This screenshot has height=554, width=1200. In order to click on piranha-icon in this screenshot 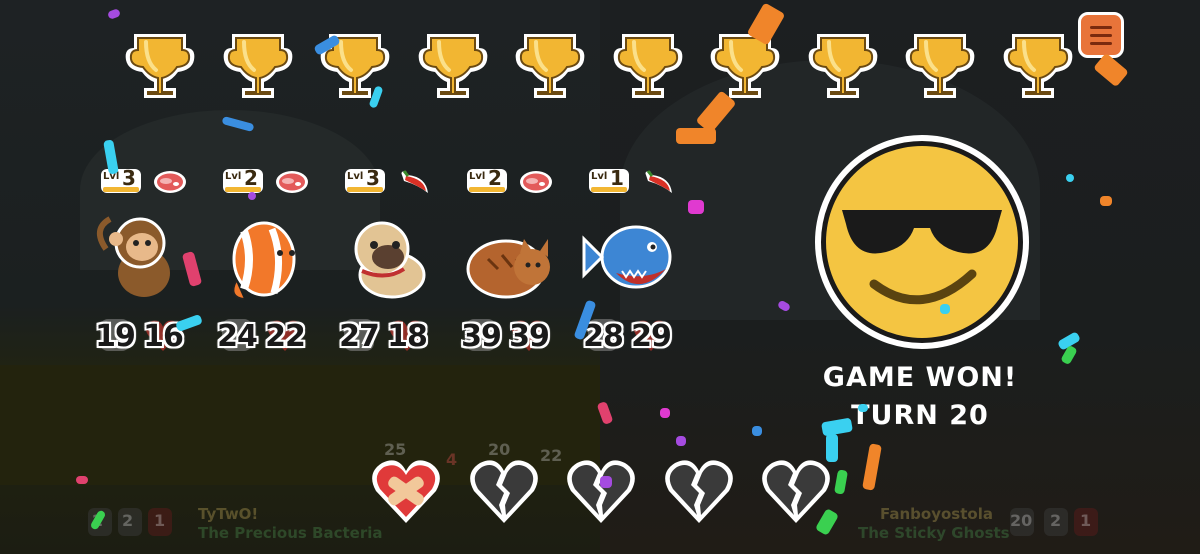, I will do `click(627, 257)`.